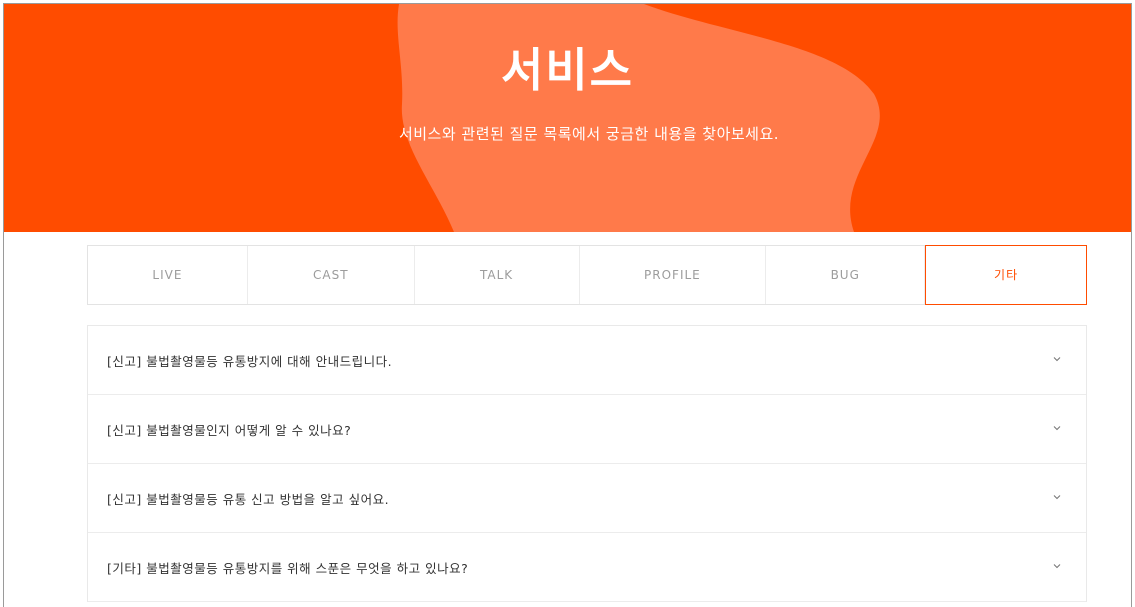  Describe the element at coordinates (589, 134) in the screenshot. I see `page-subtitle: 서비스와 관련된 질문 목록에서 궁금한 내용을 찾아보세요.` at that location.